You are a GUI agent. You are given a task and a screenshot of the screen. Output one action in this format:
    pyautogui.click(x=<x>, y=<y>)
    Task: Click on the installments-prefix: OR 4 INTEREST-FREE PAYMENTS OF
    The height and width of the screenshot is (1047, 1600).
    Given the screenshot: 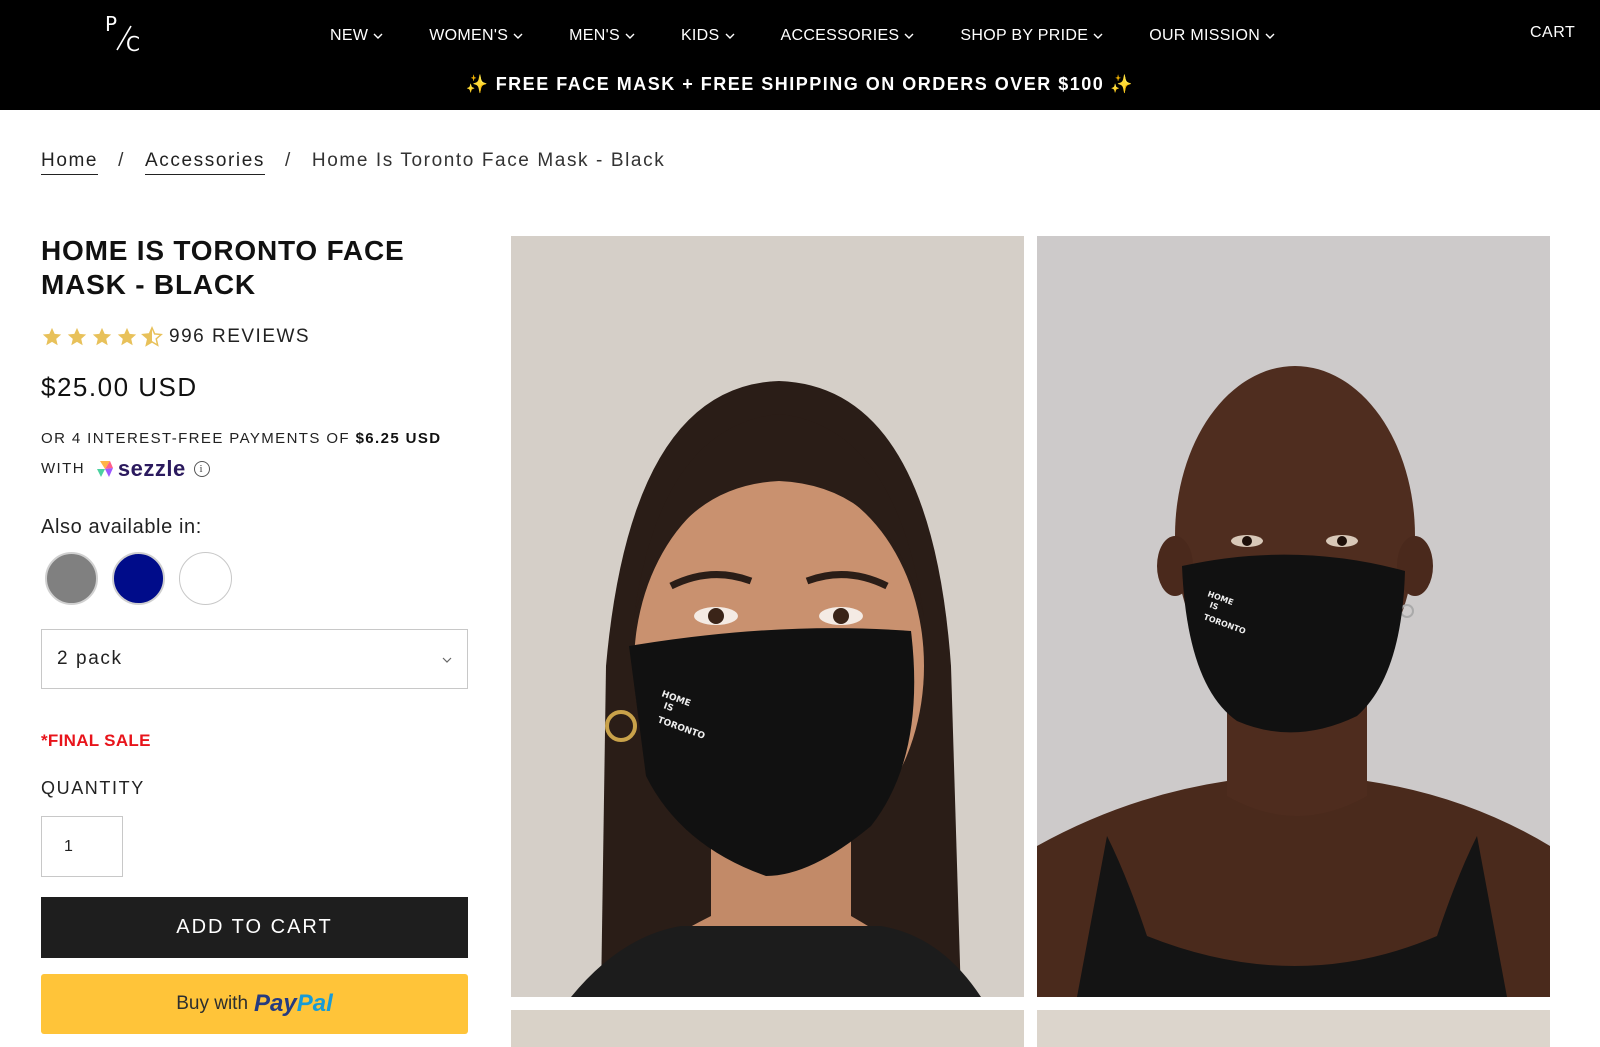 What is the action you would take?
    pyautogui.click(x=195, y=438)
    